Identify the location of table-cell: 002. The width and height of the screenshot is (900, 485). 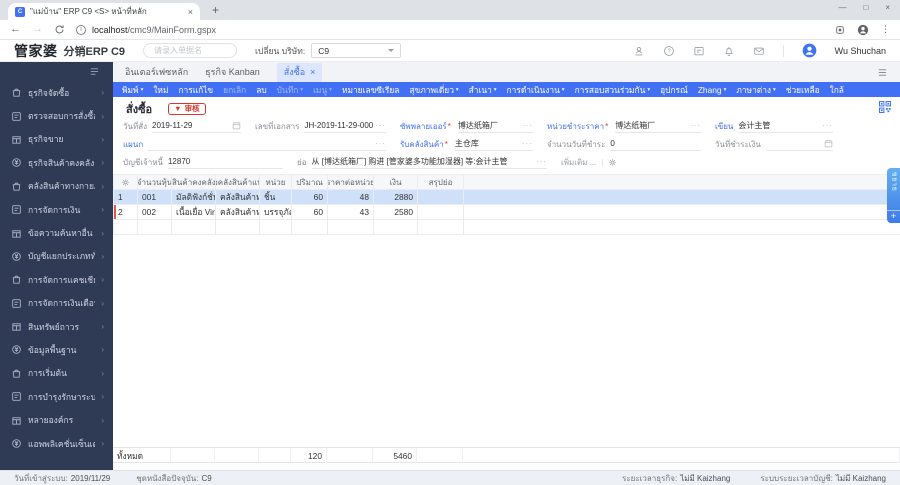
(155, 212).